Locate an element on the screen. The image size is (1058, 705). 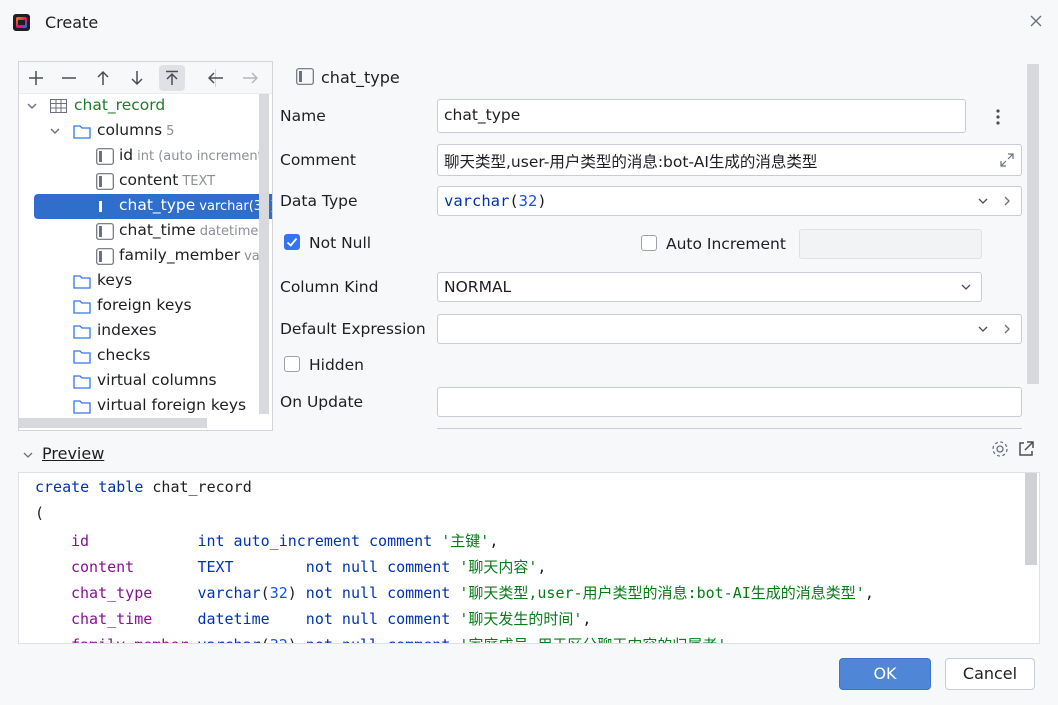
auto-increment-start-field is located at coordinates (890, 244).